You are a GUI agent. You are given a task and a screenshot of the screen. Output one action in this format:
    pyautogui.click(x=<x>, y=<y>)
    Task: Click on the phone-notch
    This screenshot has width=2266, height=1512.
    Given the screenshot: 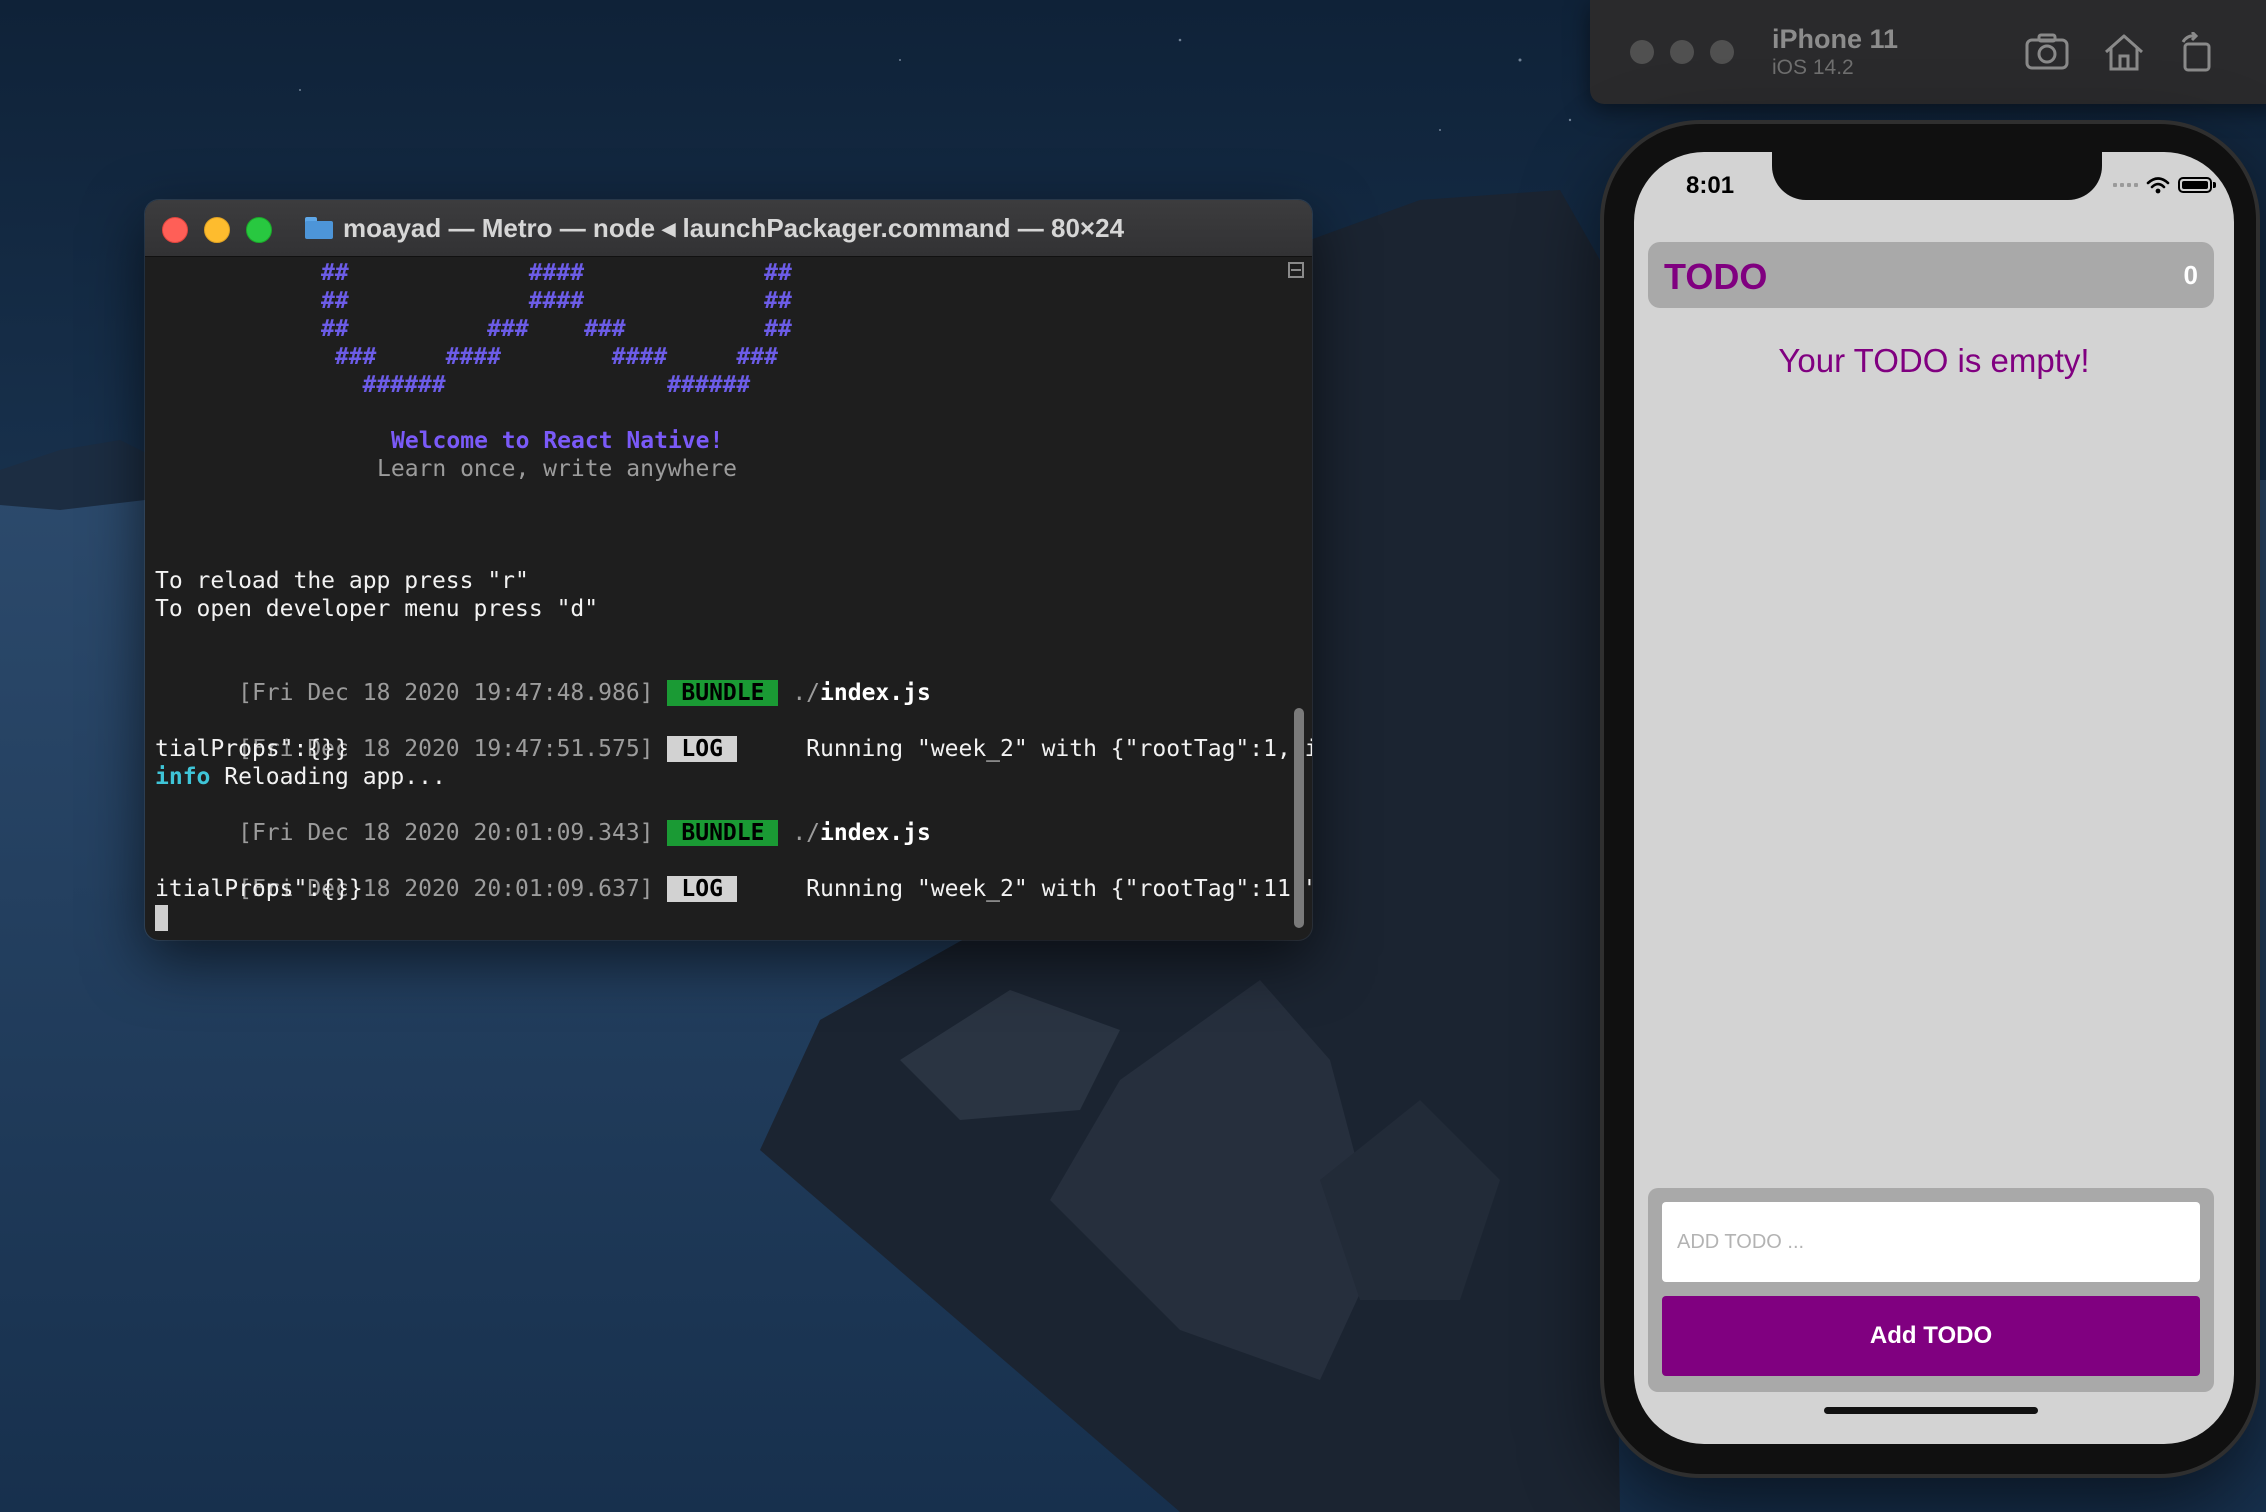 What is the action you would take?
    pyautogui.click(x=1937, y=176)
    